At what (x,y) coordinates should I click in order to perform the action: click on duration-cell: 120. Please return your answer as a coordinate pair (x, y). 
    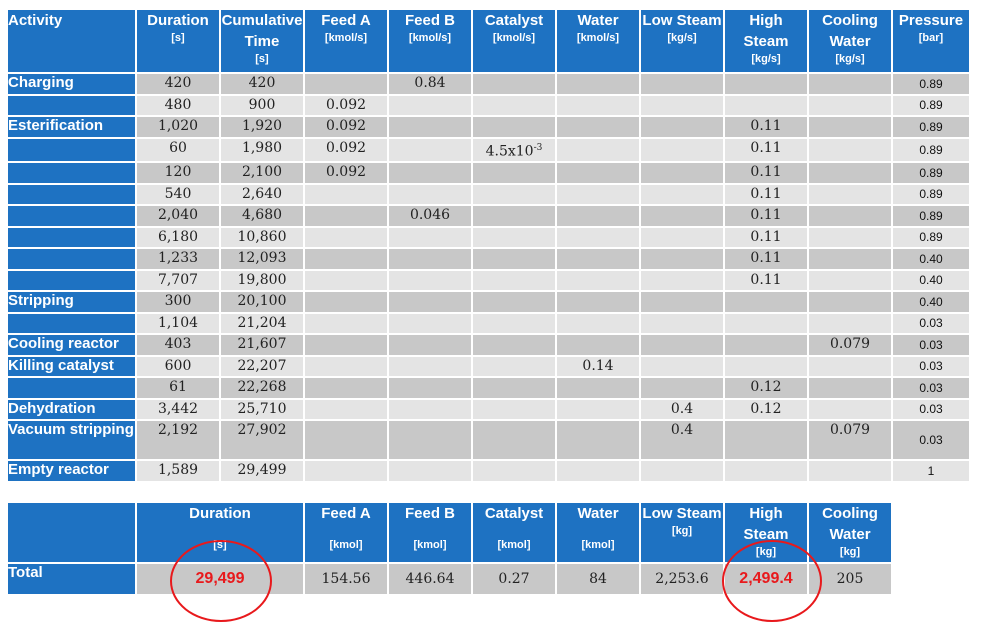
    Looking at the image, I should click on (178, 173).